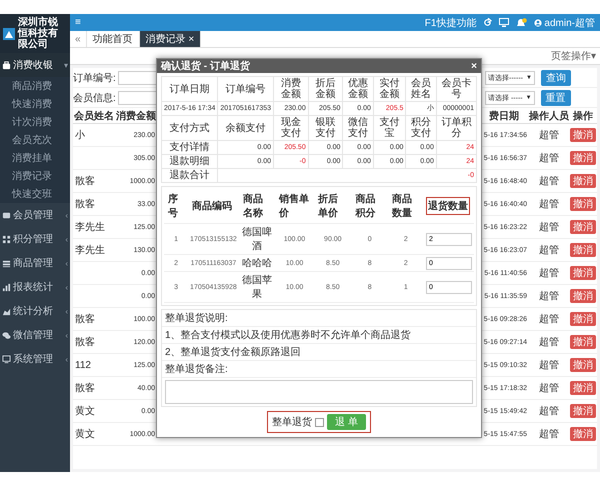 This screenshot has width=600, height=480. Describe the element at coordinates (35, 194) in the screenshot. I see `submenu-item: 快速交班` at that location.